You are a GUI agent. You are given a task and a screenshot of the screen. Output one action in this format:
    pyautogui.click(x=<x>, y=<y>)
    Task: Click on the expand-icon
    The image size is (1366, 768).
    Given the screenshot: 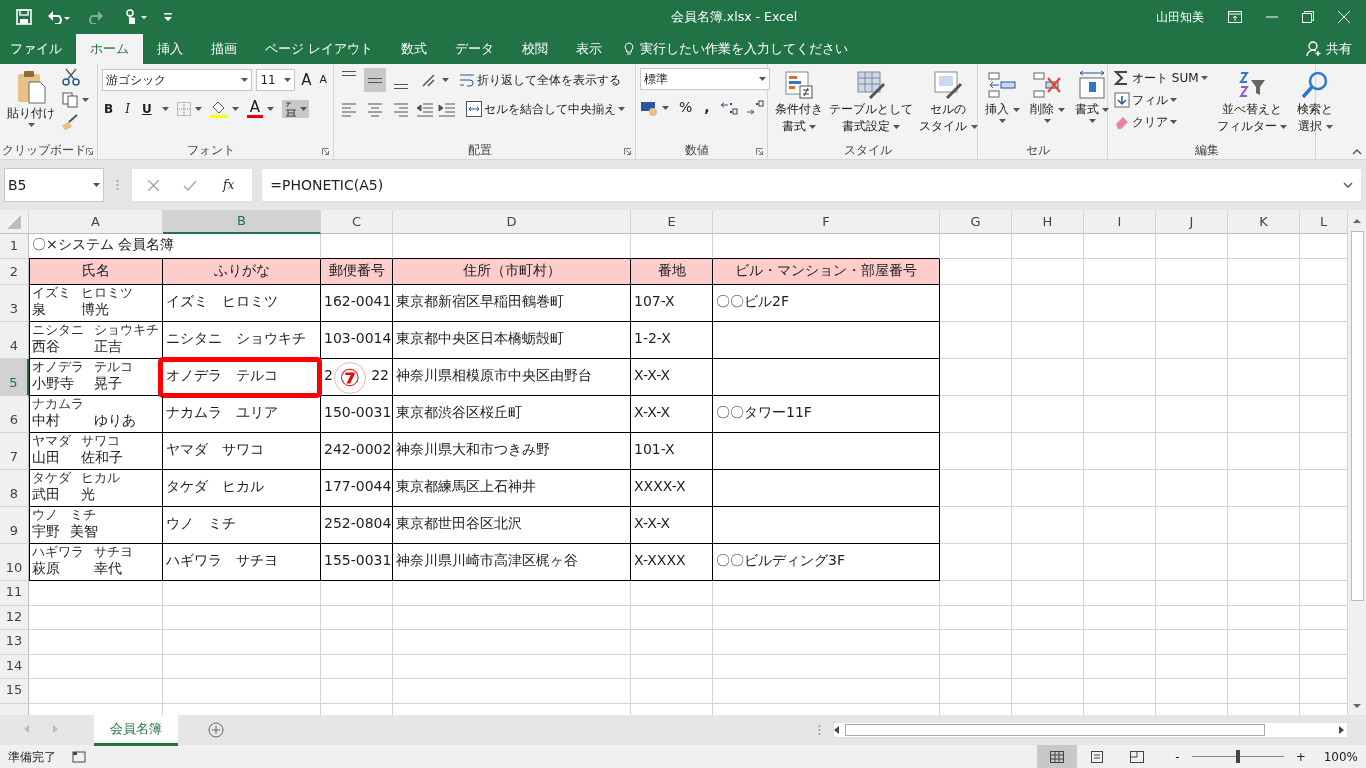 What is the action you would take?
    pyautogui.click(x=1348, y=185)
    